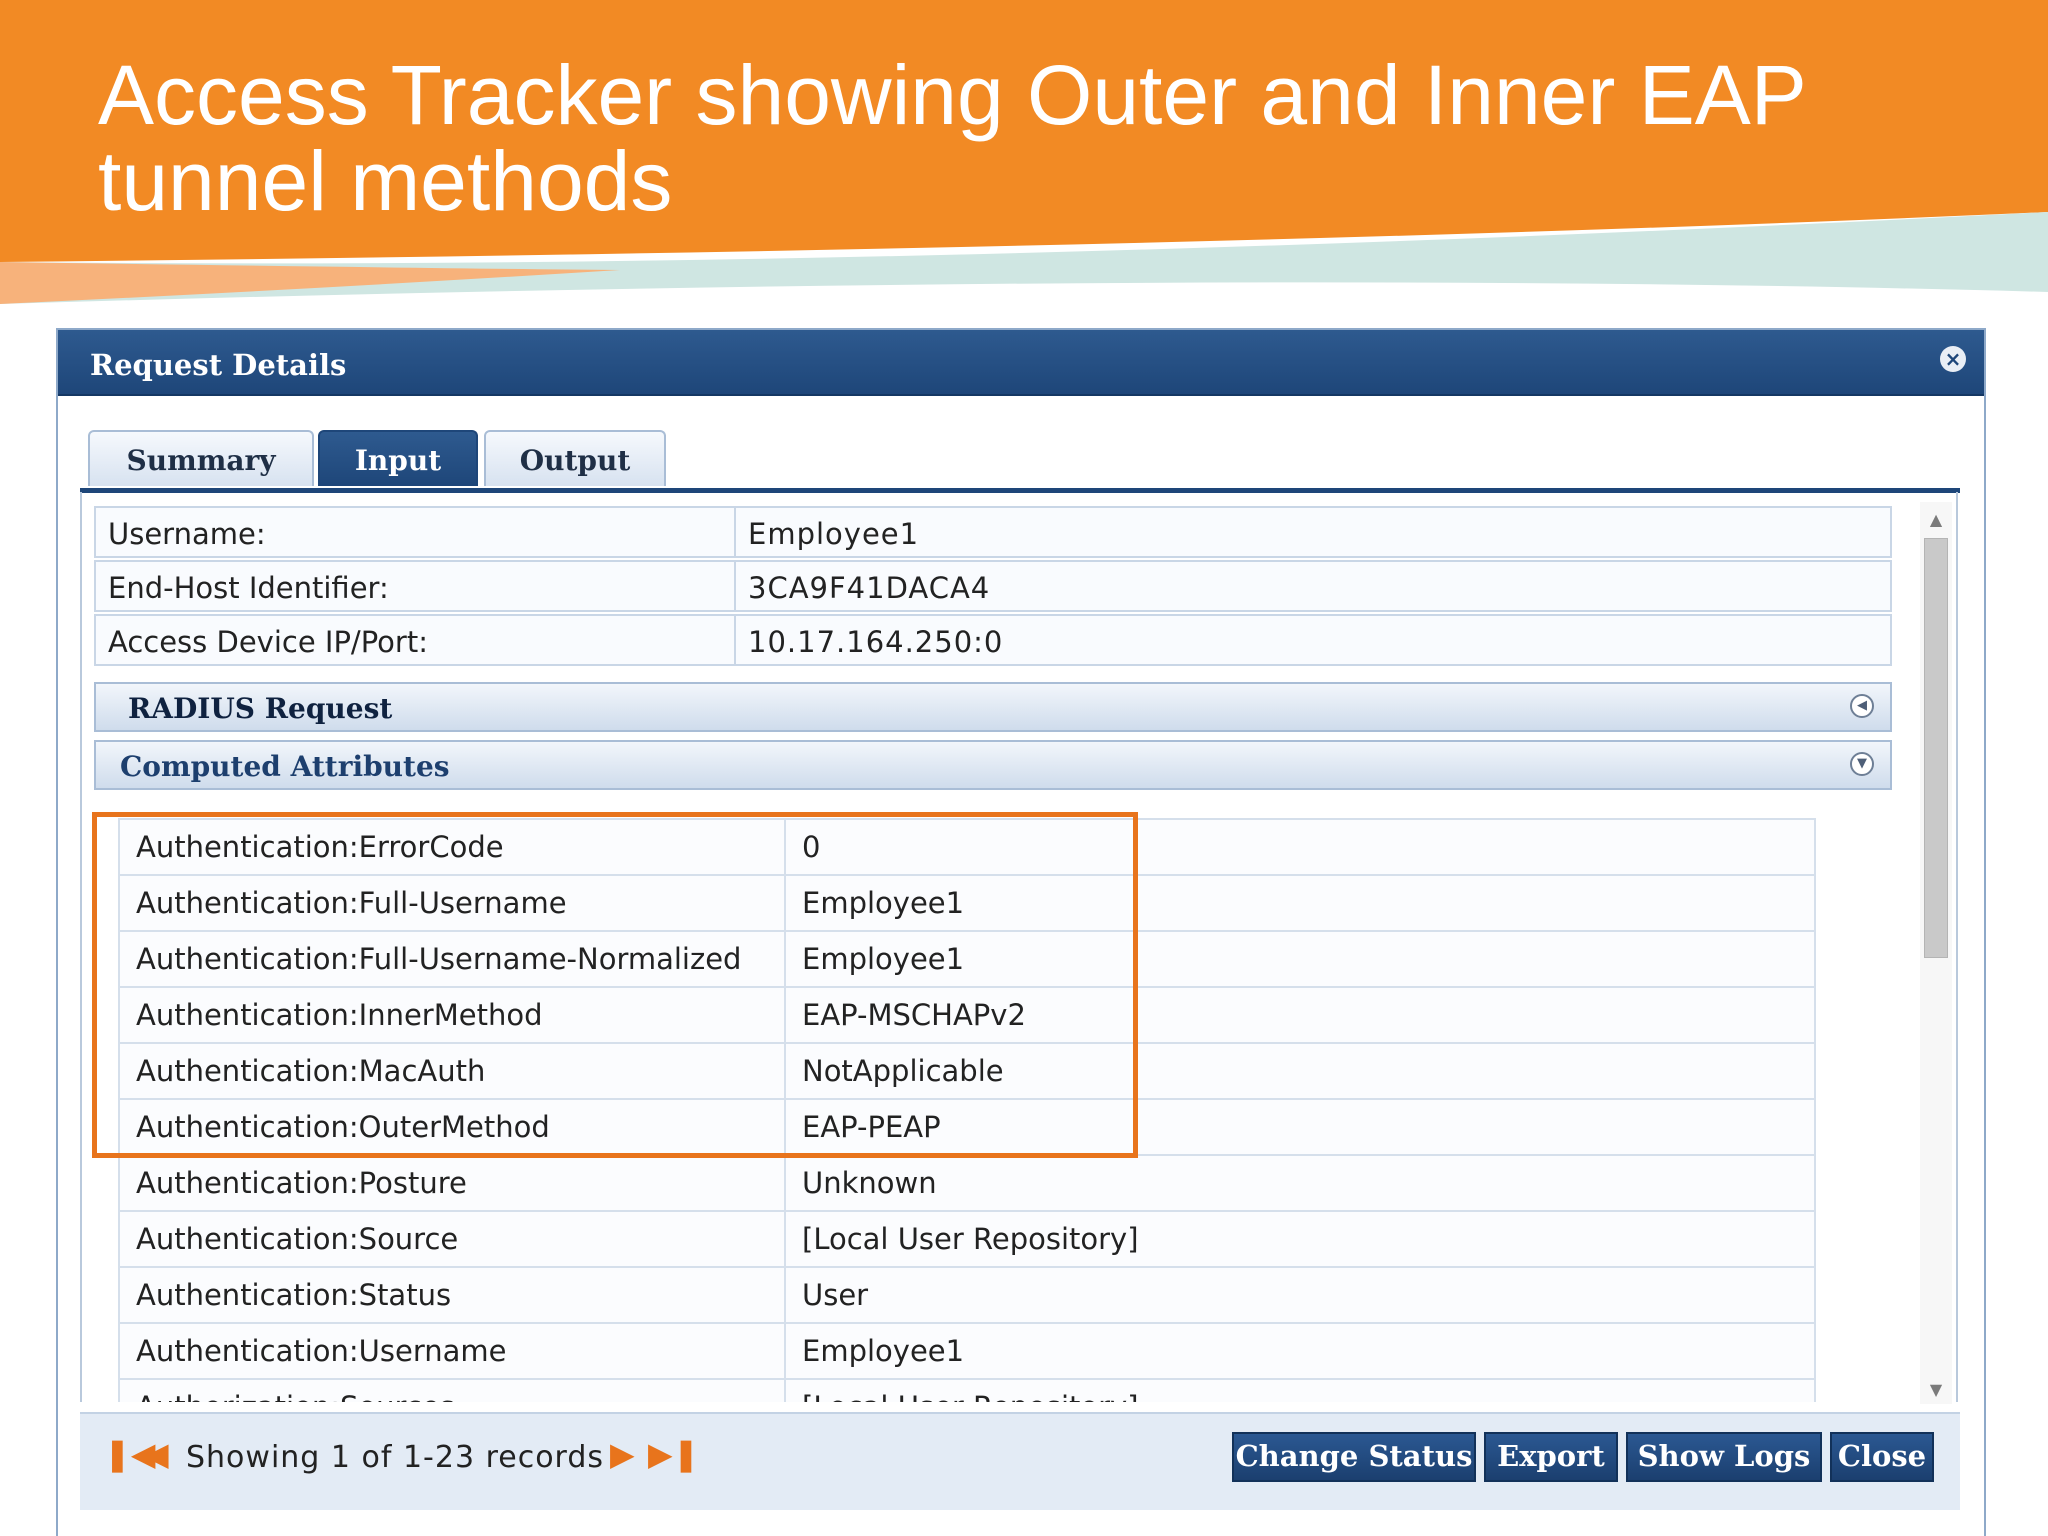  I want to click on export-button: Export, so click(1551, 1457).